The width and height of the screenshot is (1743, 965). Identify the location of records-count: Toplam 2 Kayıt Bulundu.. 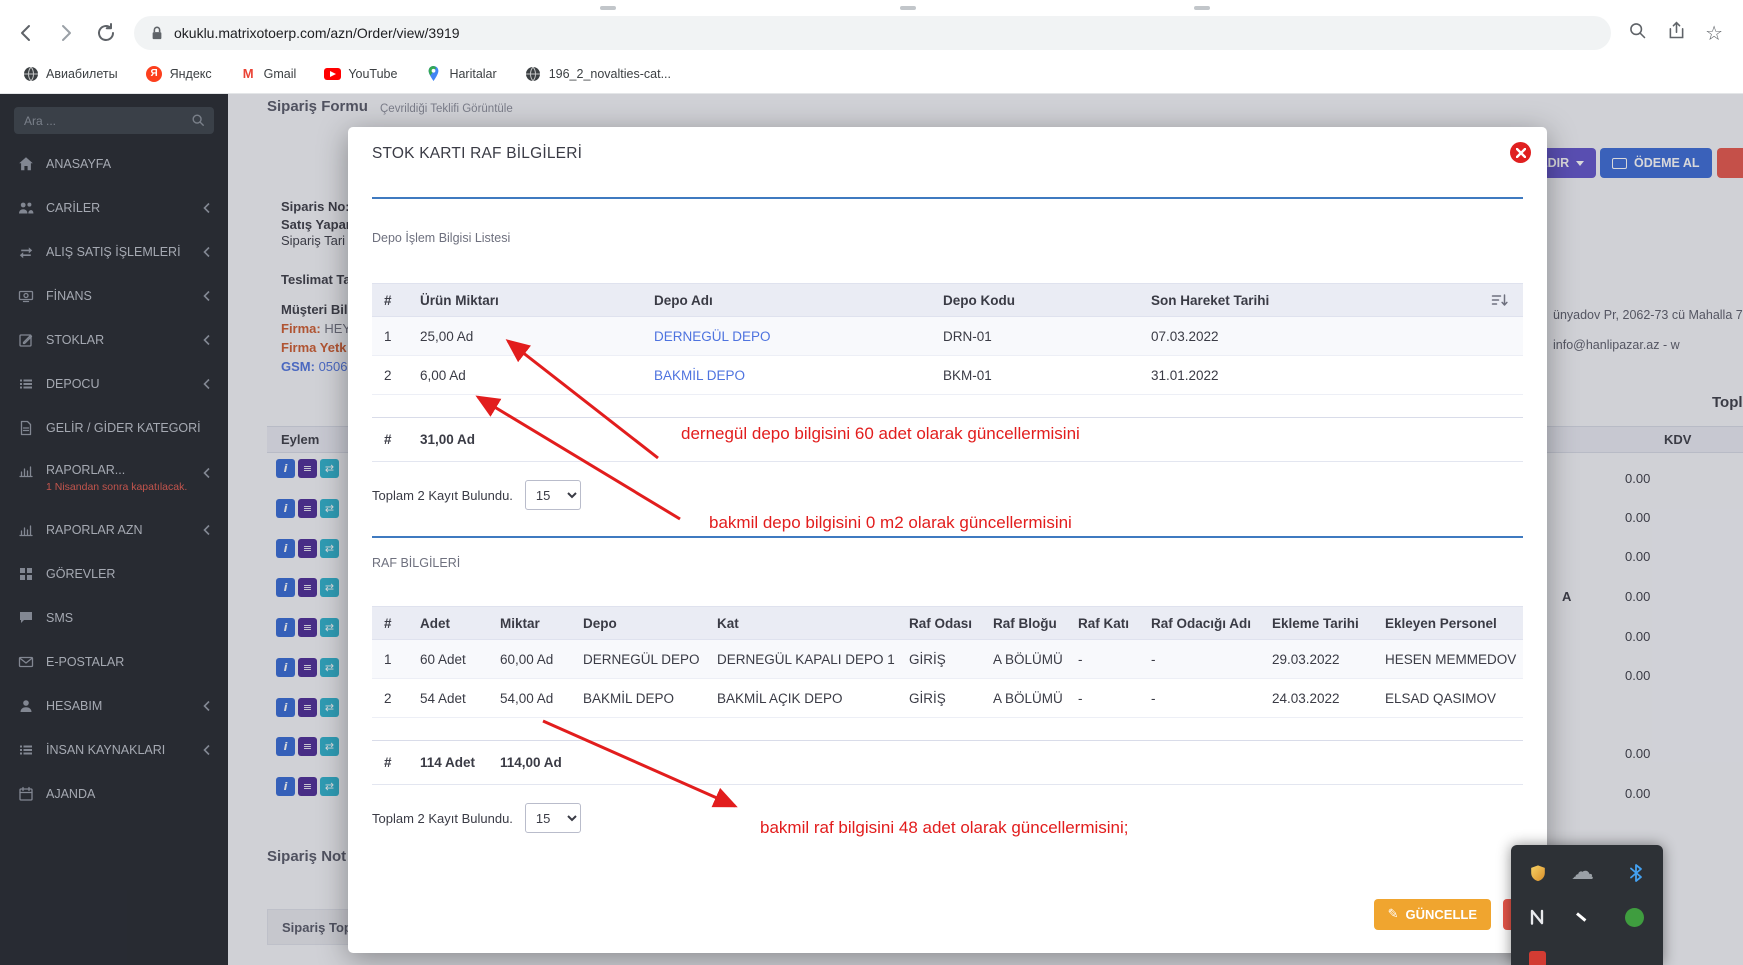
(442, 495).